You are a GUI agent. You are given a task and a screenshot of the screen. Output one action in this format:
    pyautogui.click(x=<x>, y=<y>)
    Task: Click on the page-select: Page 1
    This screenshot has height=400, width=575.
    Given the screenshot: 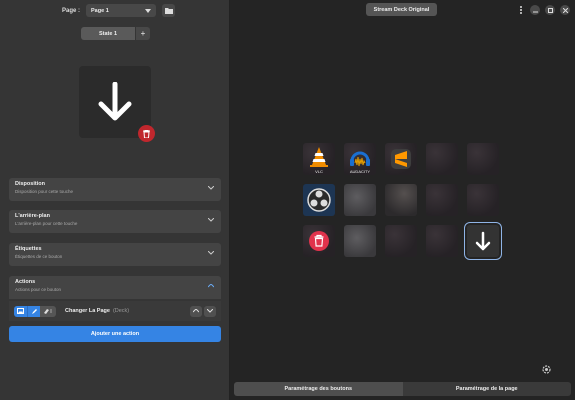 What is the action you would take?
    pyautogui.click(x=121, y=10)
    